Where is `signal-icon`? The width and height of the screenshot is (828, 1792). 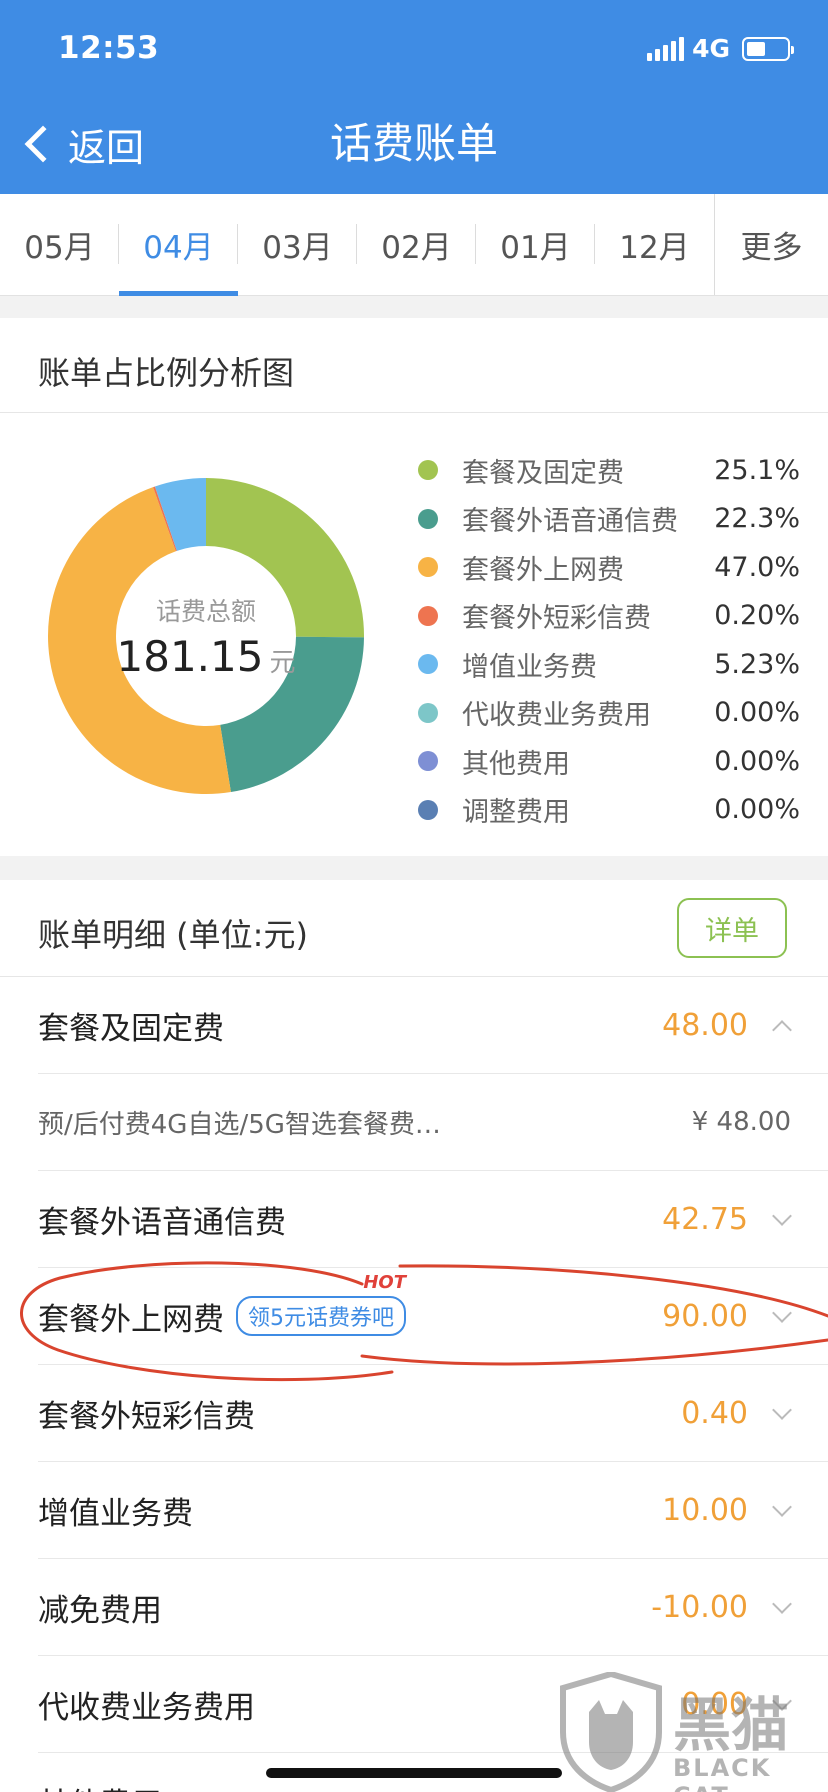
signal-icon is located at coordinates (666, 48).